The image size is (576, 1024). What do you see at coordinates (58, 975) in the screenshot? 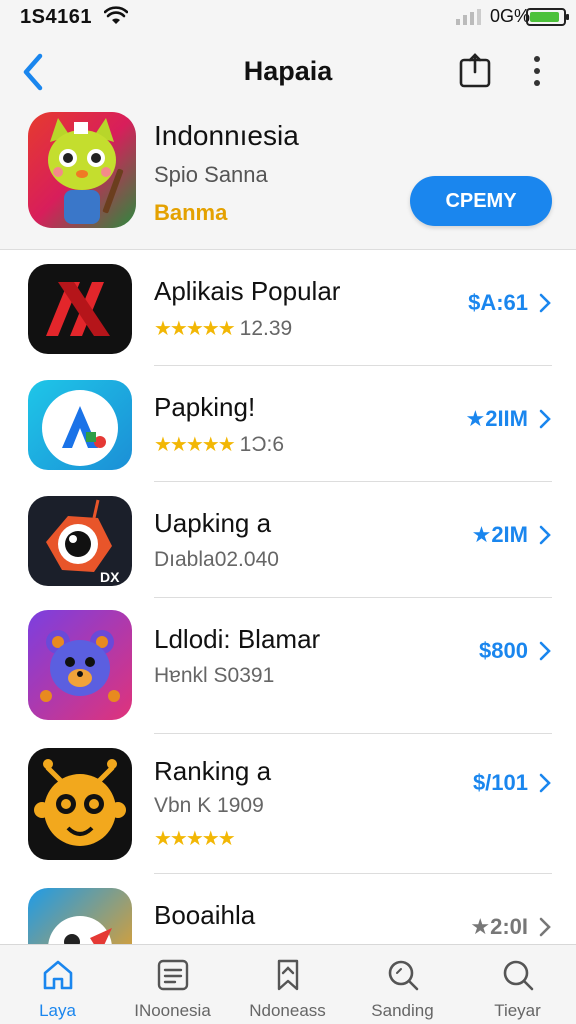
I see `home-icon` at bounding box center [58, 975].